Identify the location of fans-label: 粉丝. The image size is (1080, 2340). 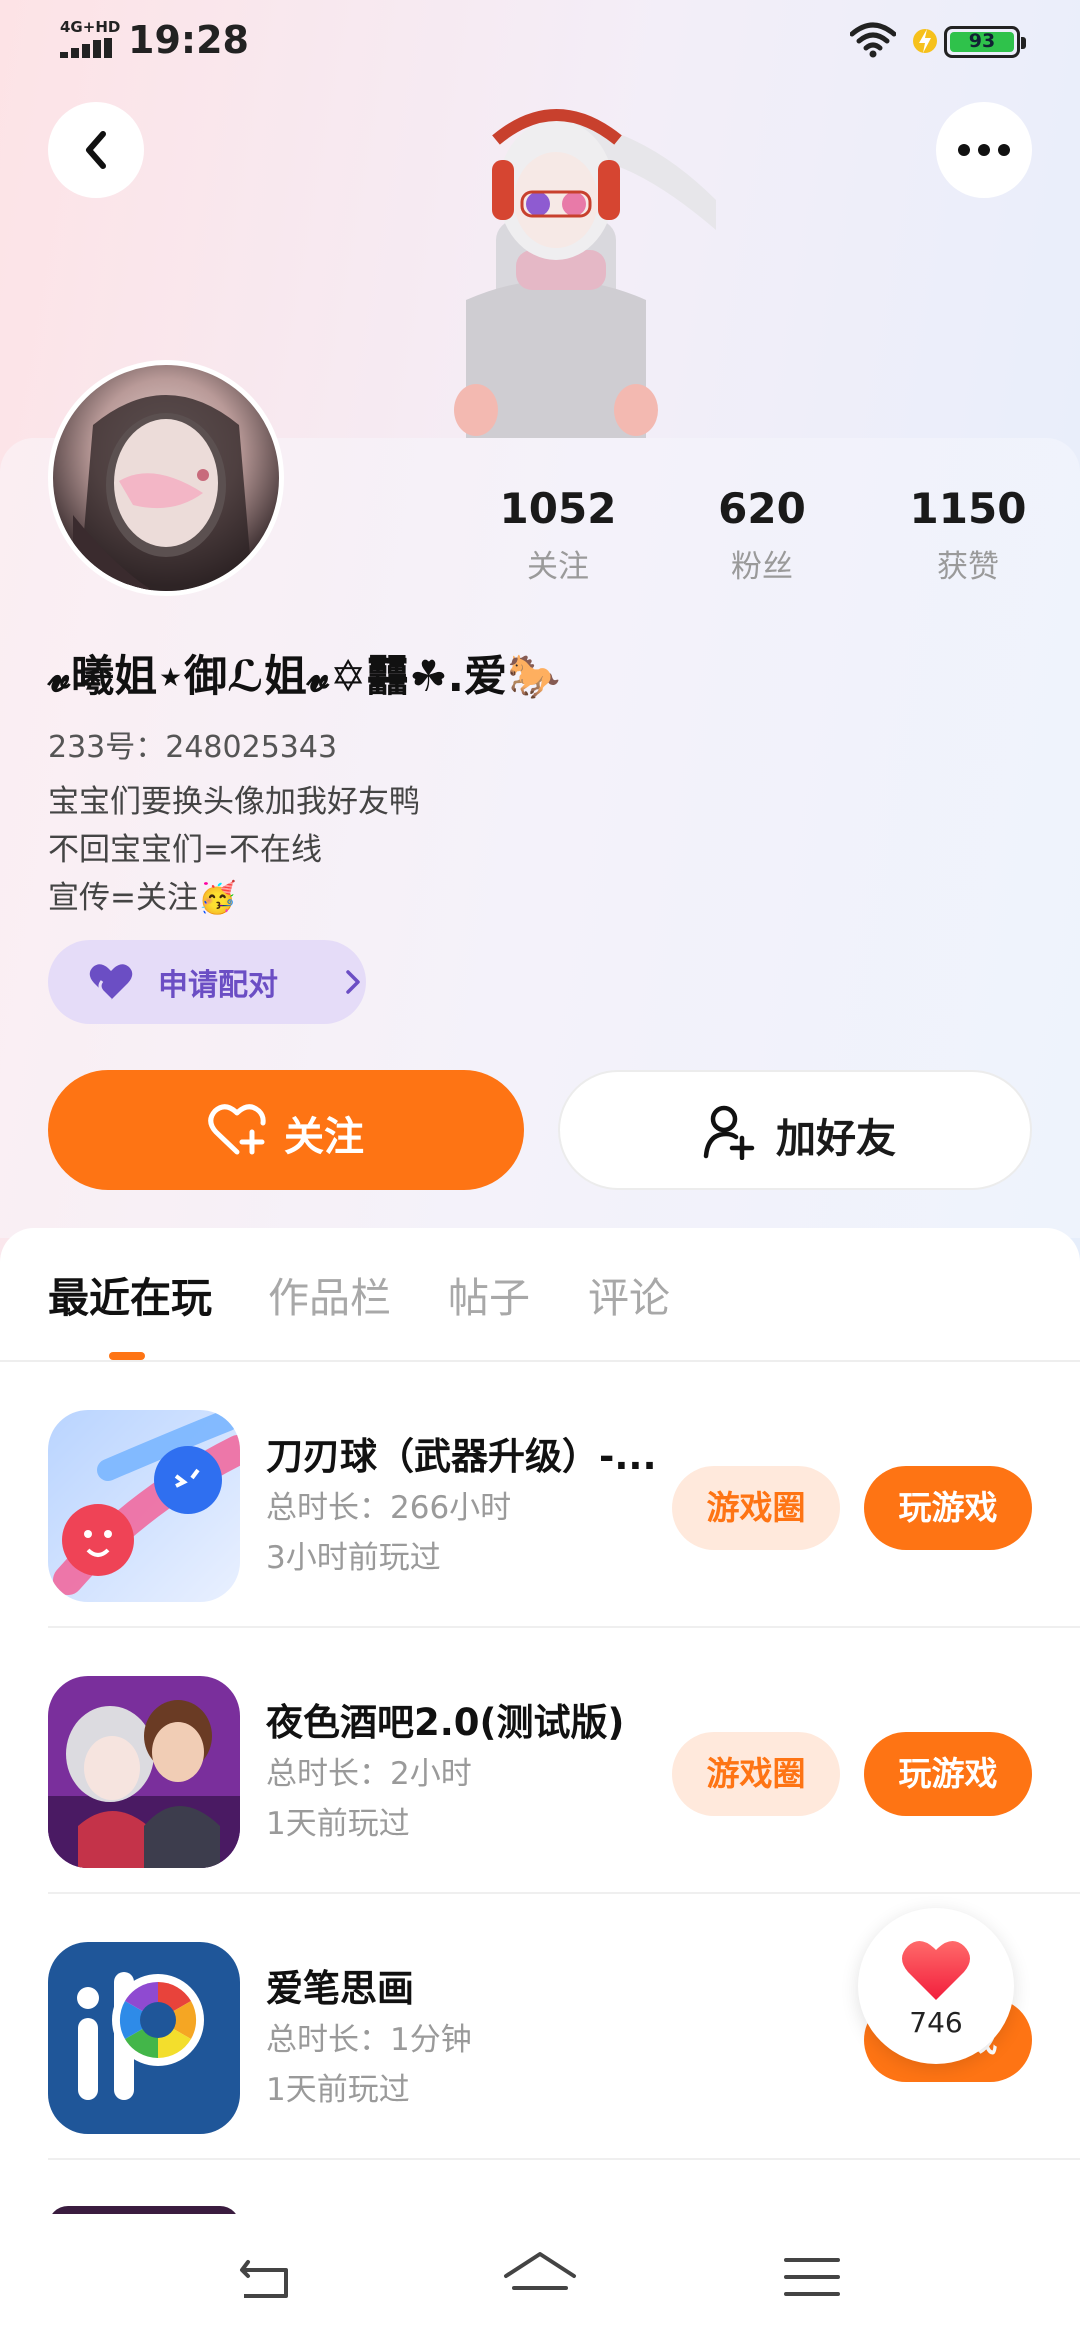
(762, 567).